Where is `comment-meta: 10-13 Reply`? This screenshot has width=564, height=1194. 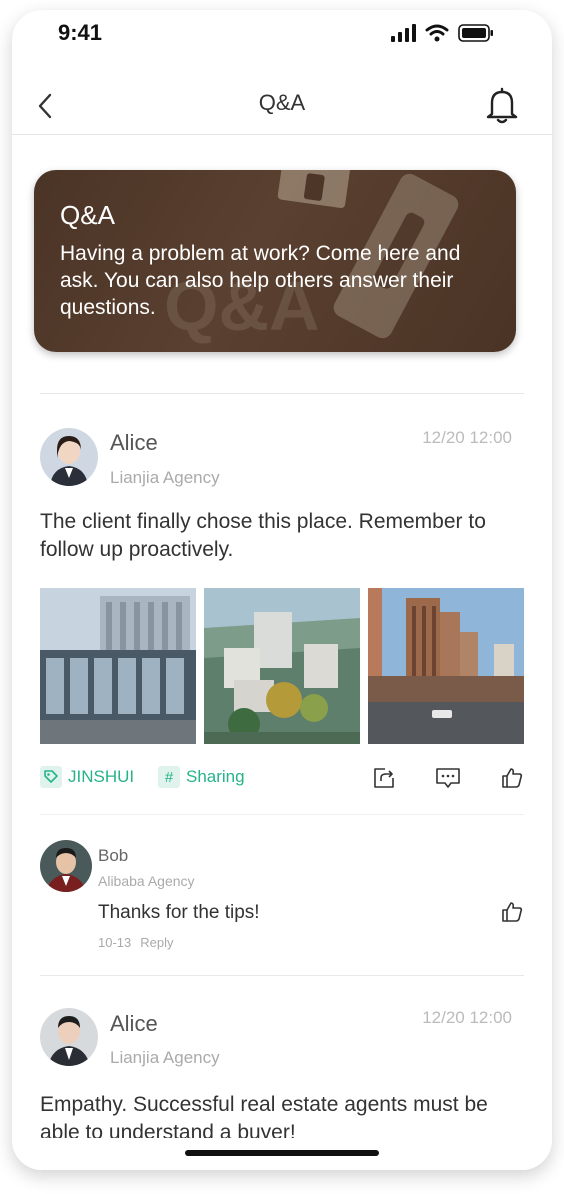 comment-meta: 10-13 Reply is located at coordinates (136, 942).